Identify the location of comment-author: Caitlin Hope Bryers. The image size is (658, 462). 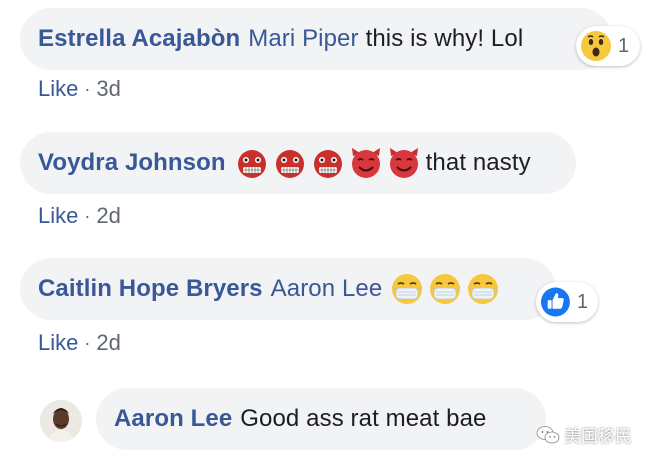
(150, 289).